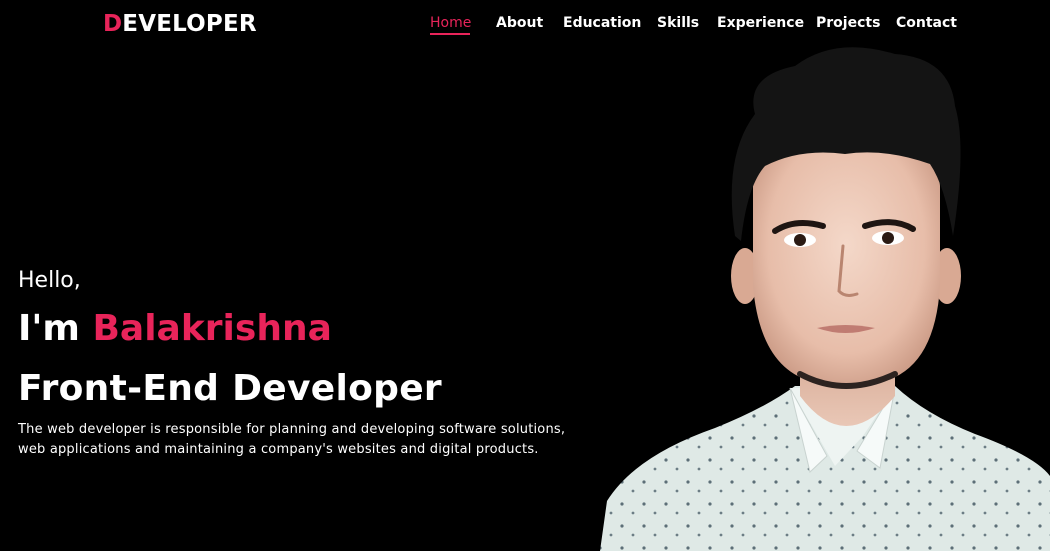 Image resolution: width=1050 pixels, height=551 pixels. I want to click on nav-contact: Contact, so click(926, 23).